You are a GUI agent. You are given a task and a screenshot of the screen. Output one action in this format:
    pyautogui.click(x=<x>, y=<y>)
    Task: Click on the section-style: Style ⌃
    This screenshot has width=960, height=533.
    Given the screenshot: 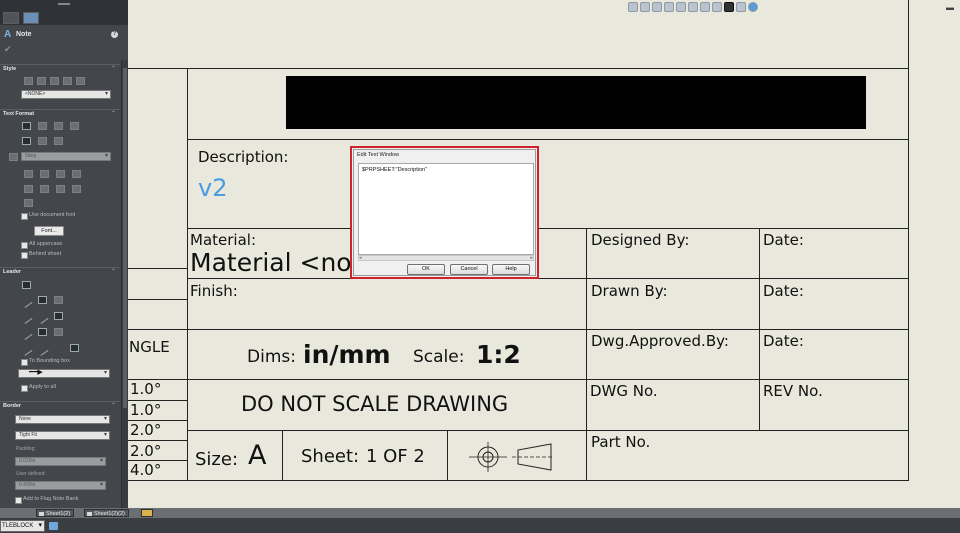 What is the action you would take?
    pyautogui.click(x=60, y=68)
    